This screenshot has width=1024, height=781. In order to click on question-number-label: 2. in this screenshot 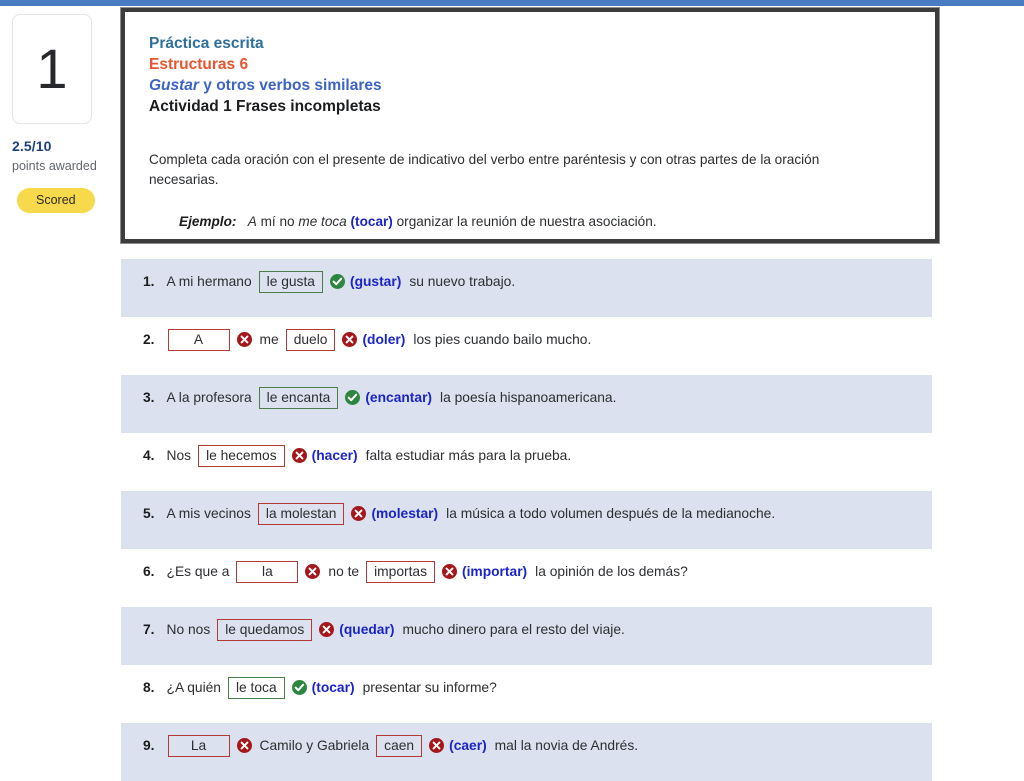, I will do `click(149, 339)`.